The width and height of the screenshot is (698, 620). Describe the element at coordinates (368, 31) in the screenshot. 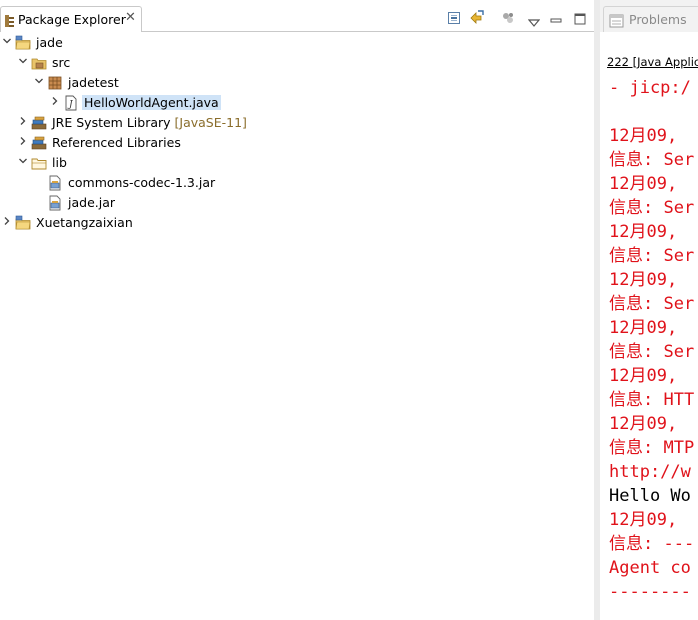

I see `tab-underline` at that location.